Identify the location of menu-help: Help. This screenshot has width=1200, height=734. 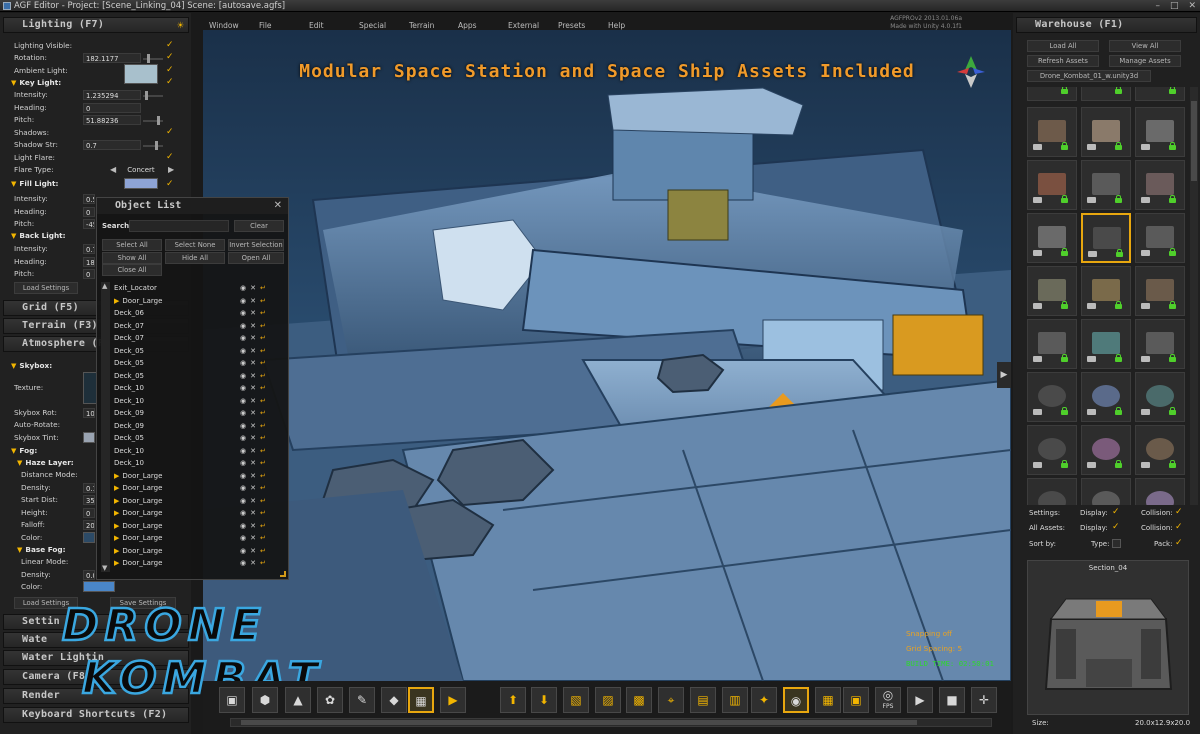
(616, 25).